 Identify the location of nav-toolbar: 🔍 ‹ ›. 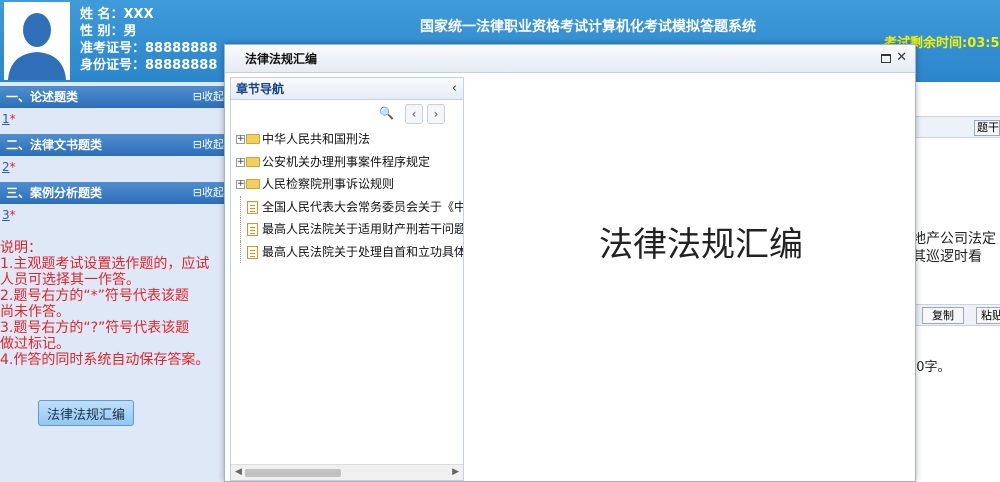
(347, 114).